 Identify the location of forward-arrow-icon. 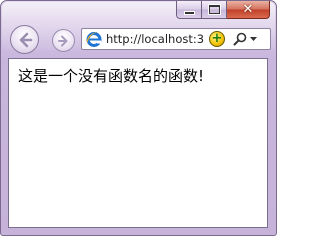
(62, 40).